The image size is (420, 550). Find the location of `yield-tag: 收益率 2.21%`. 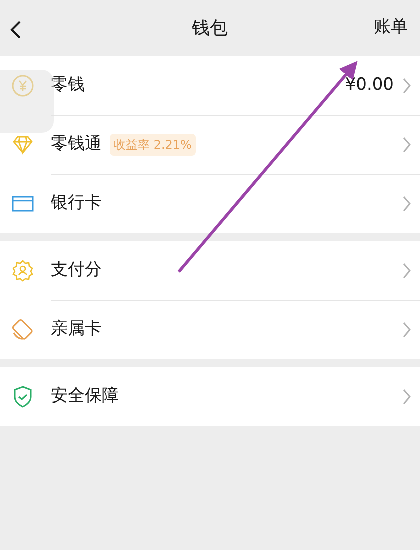

yield-tag: 收益率 2.21% is located at coordinates (153, 145).